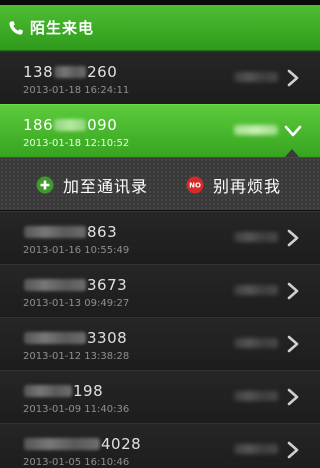 The height and width of the screenshot is (468, 320). Describe the element at coordinates (76, 356) in the screenshot. I see `call-time: 2013-01-12 13:38:28` at that location.